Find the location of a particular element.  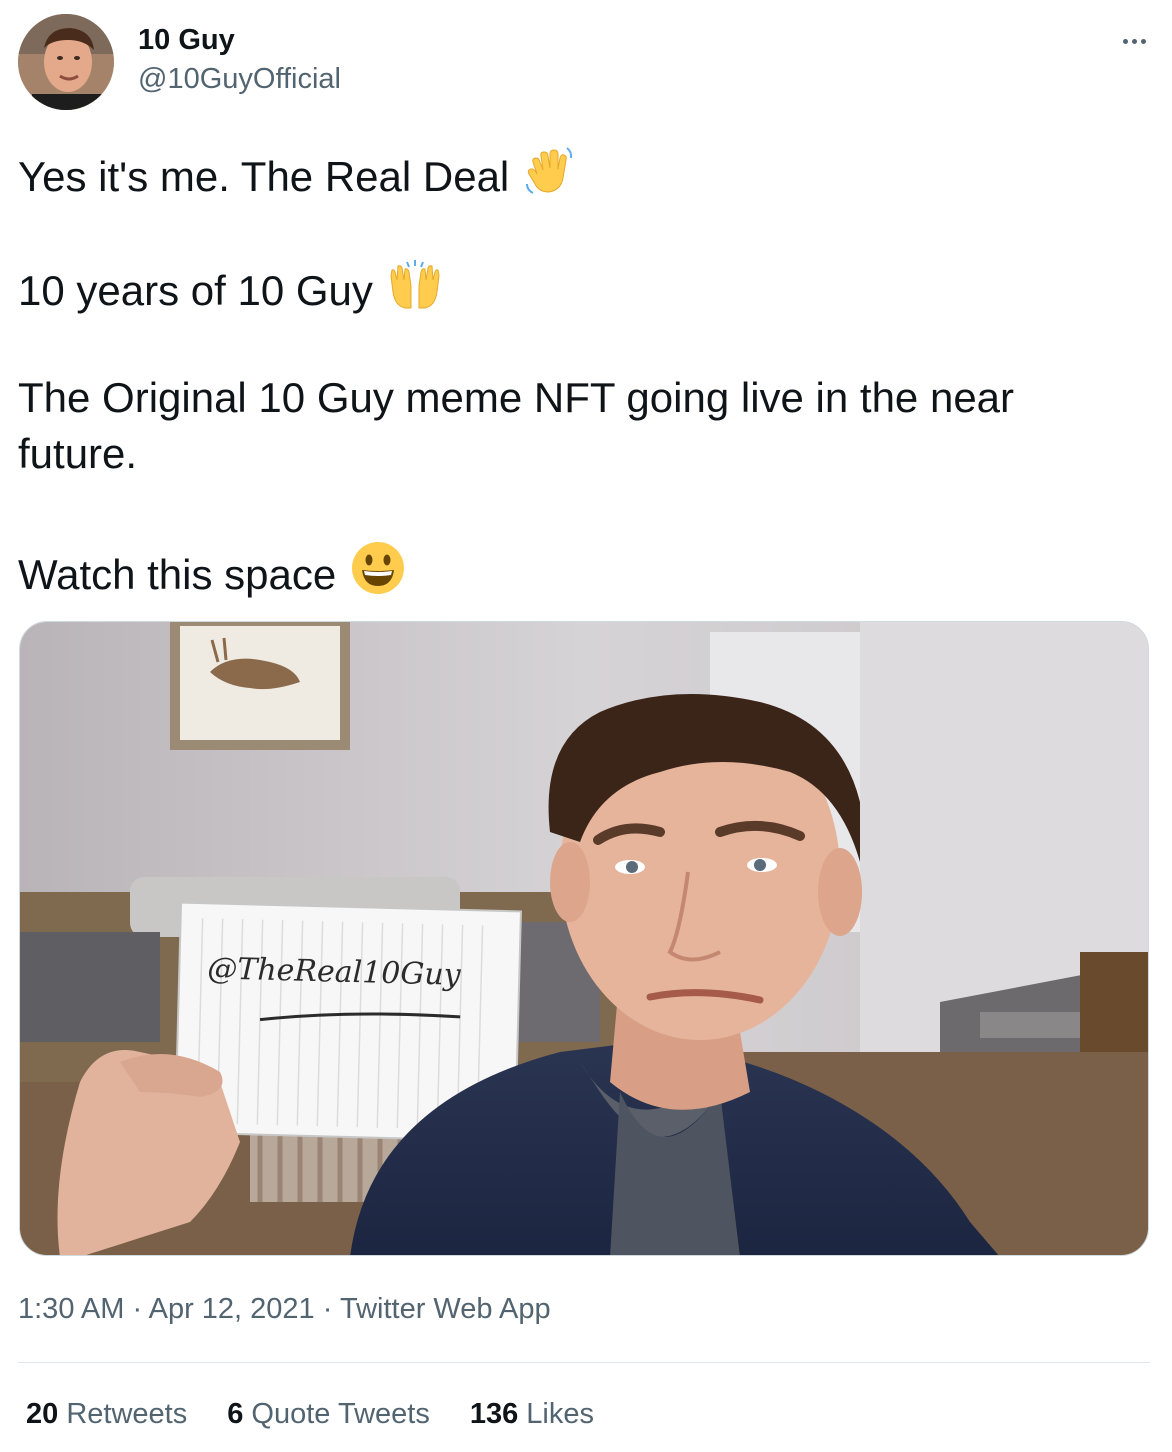

author-display-name: 10 Guy is located at coordinates (239, 40).